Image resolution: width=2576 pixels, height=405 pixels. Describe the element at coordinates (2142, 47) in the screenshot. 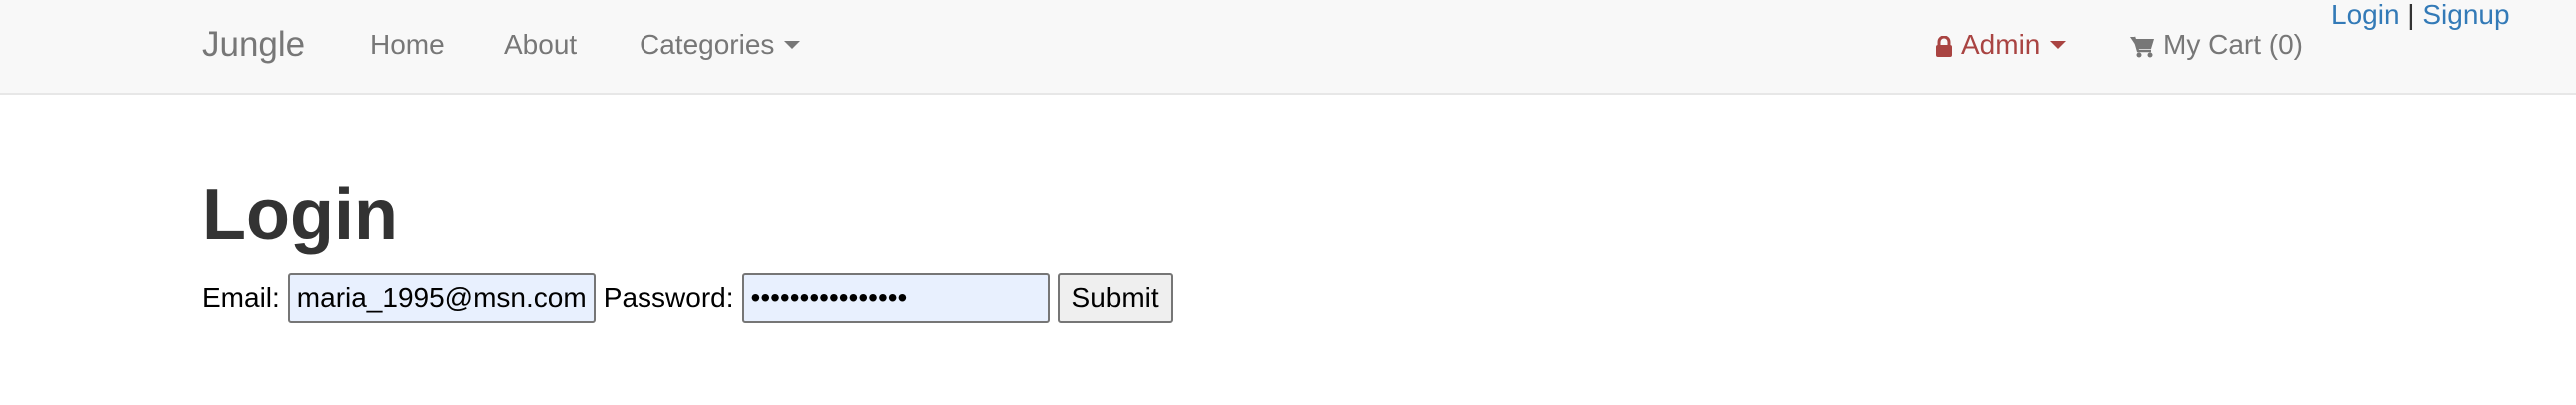

I see `shopping-cart-icon` at that location.